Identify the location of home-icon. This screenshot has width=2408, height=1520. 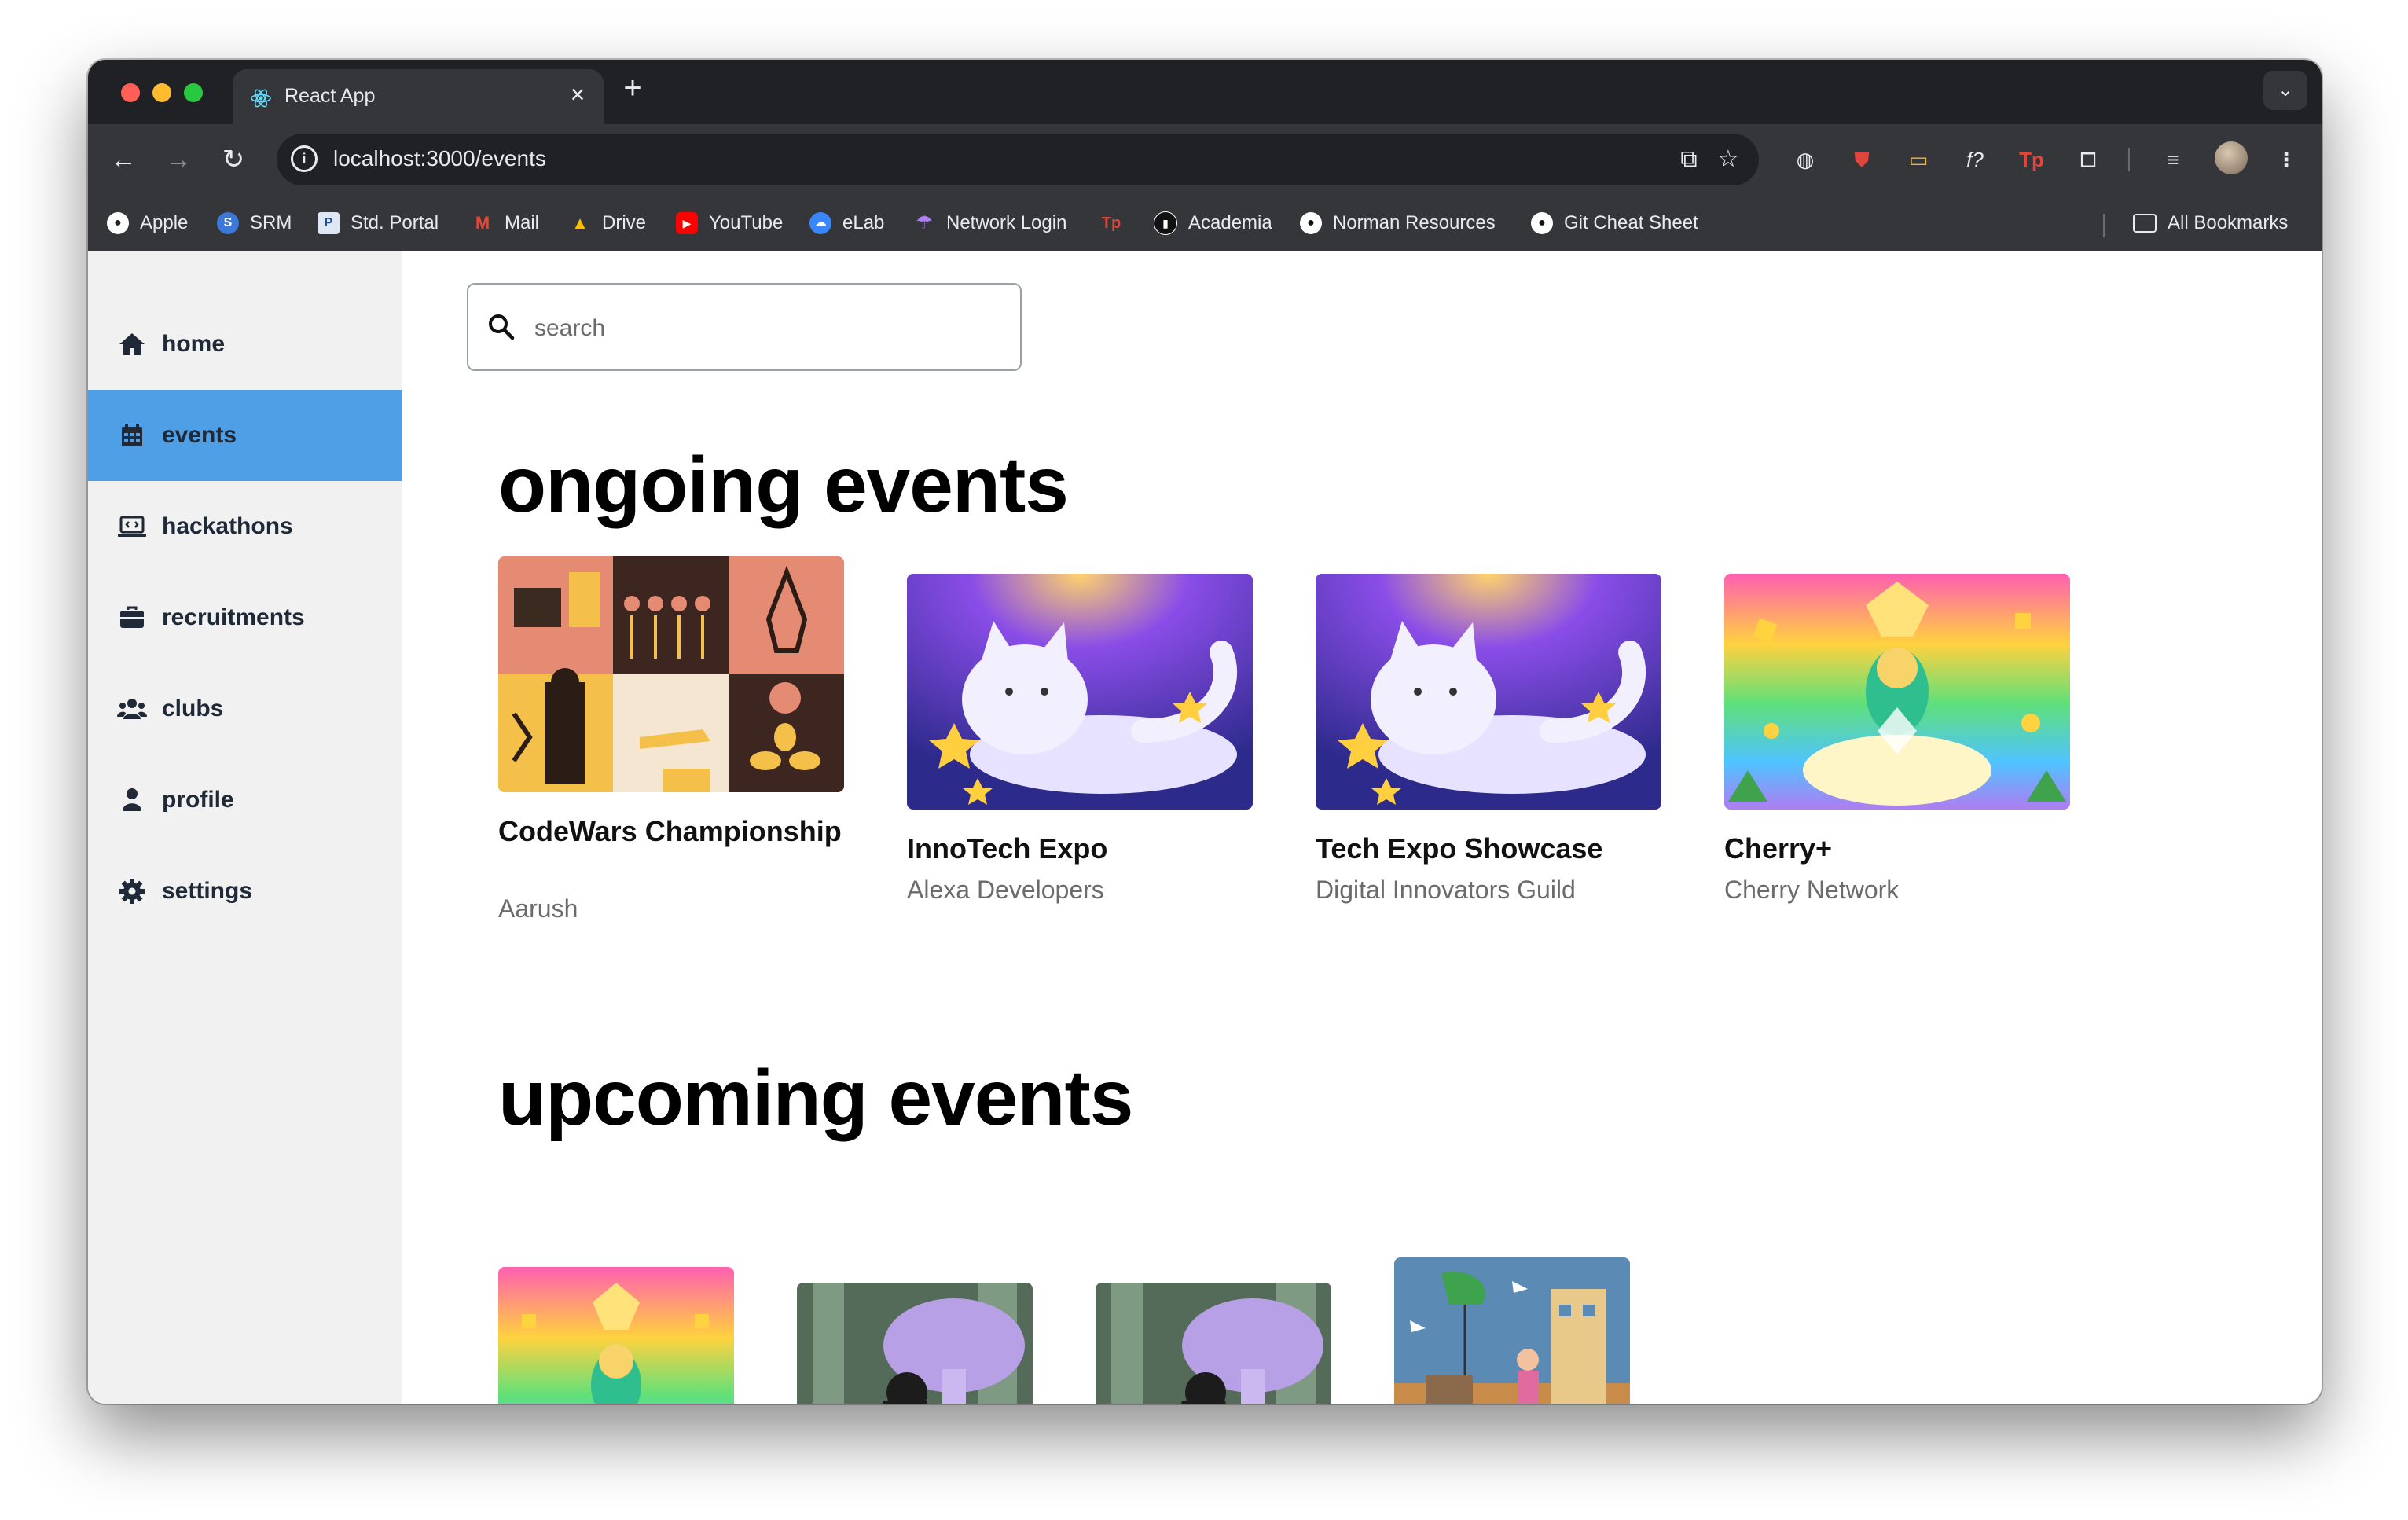
(132, 344).